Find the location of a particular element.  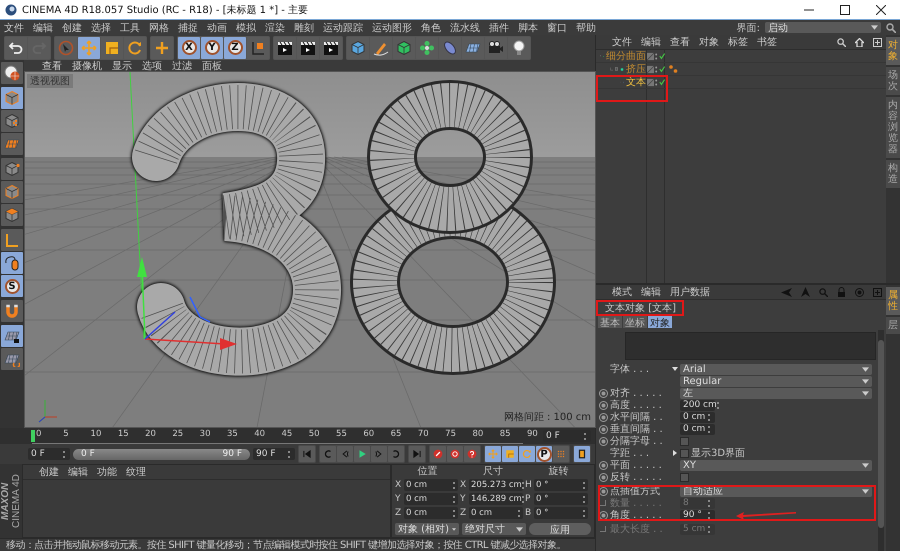

menu-item: 脚本 is located at coordinates (528, 27).